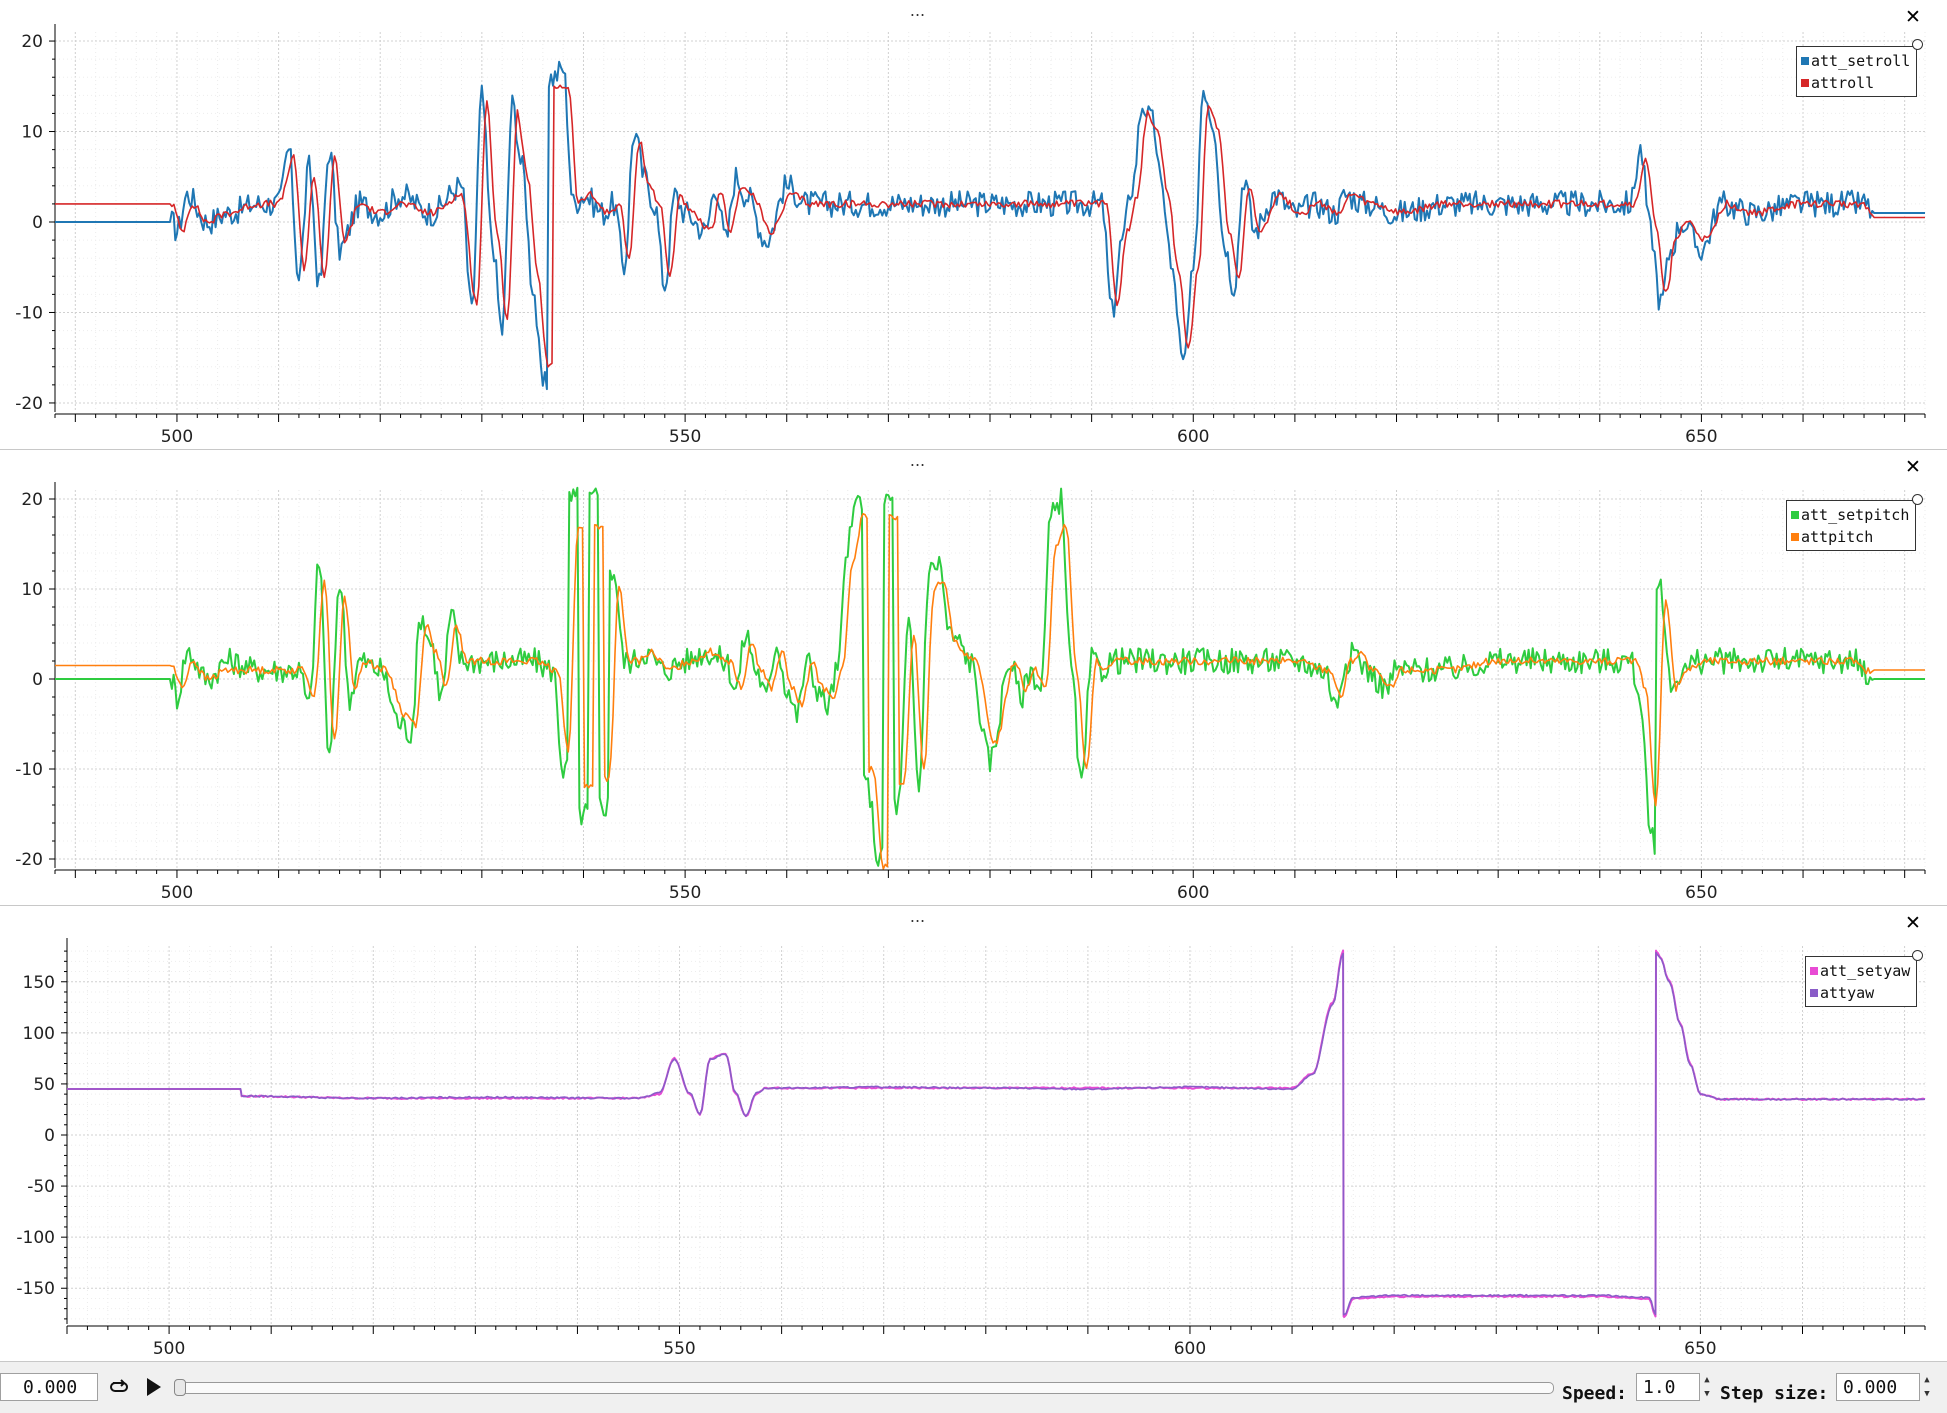 The image size is (1947, 1413). I want to click on legend-item: attyaw, so click(1860, 993).